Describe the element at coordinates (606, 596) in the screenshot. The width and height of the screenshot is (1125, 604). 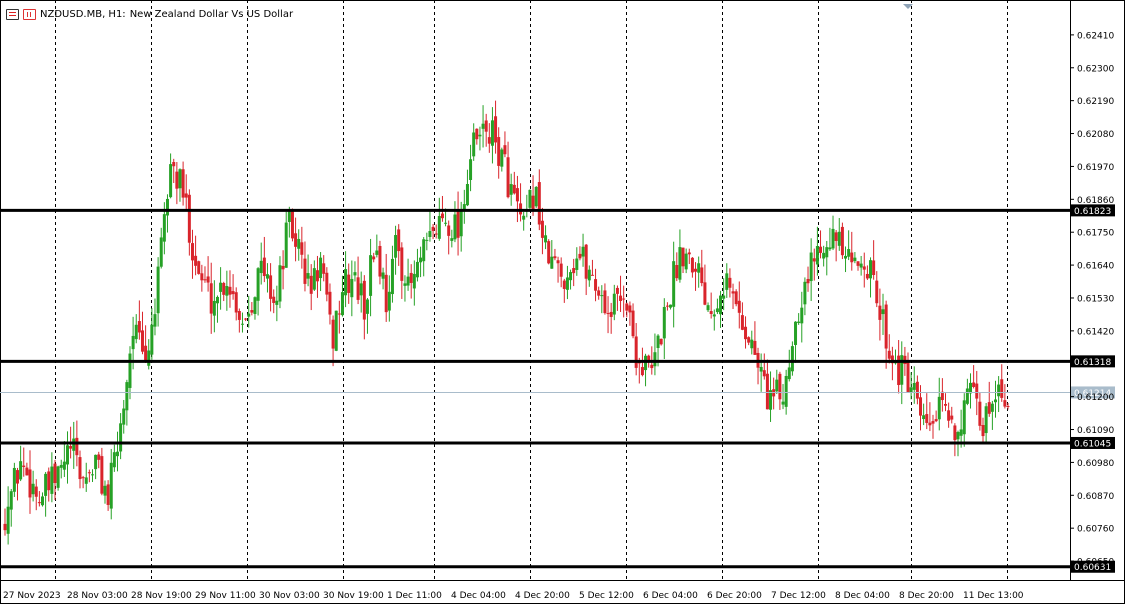
I see `time-tick-label: 5 Dec 12:00` at that location.